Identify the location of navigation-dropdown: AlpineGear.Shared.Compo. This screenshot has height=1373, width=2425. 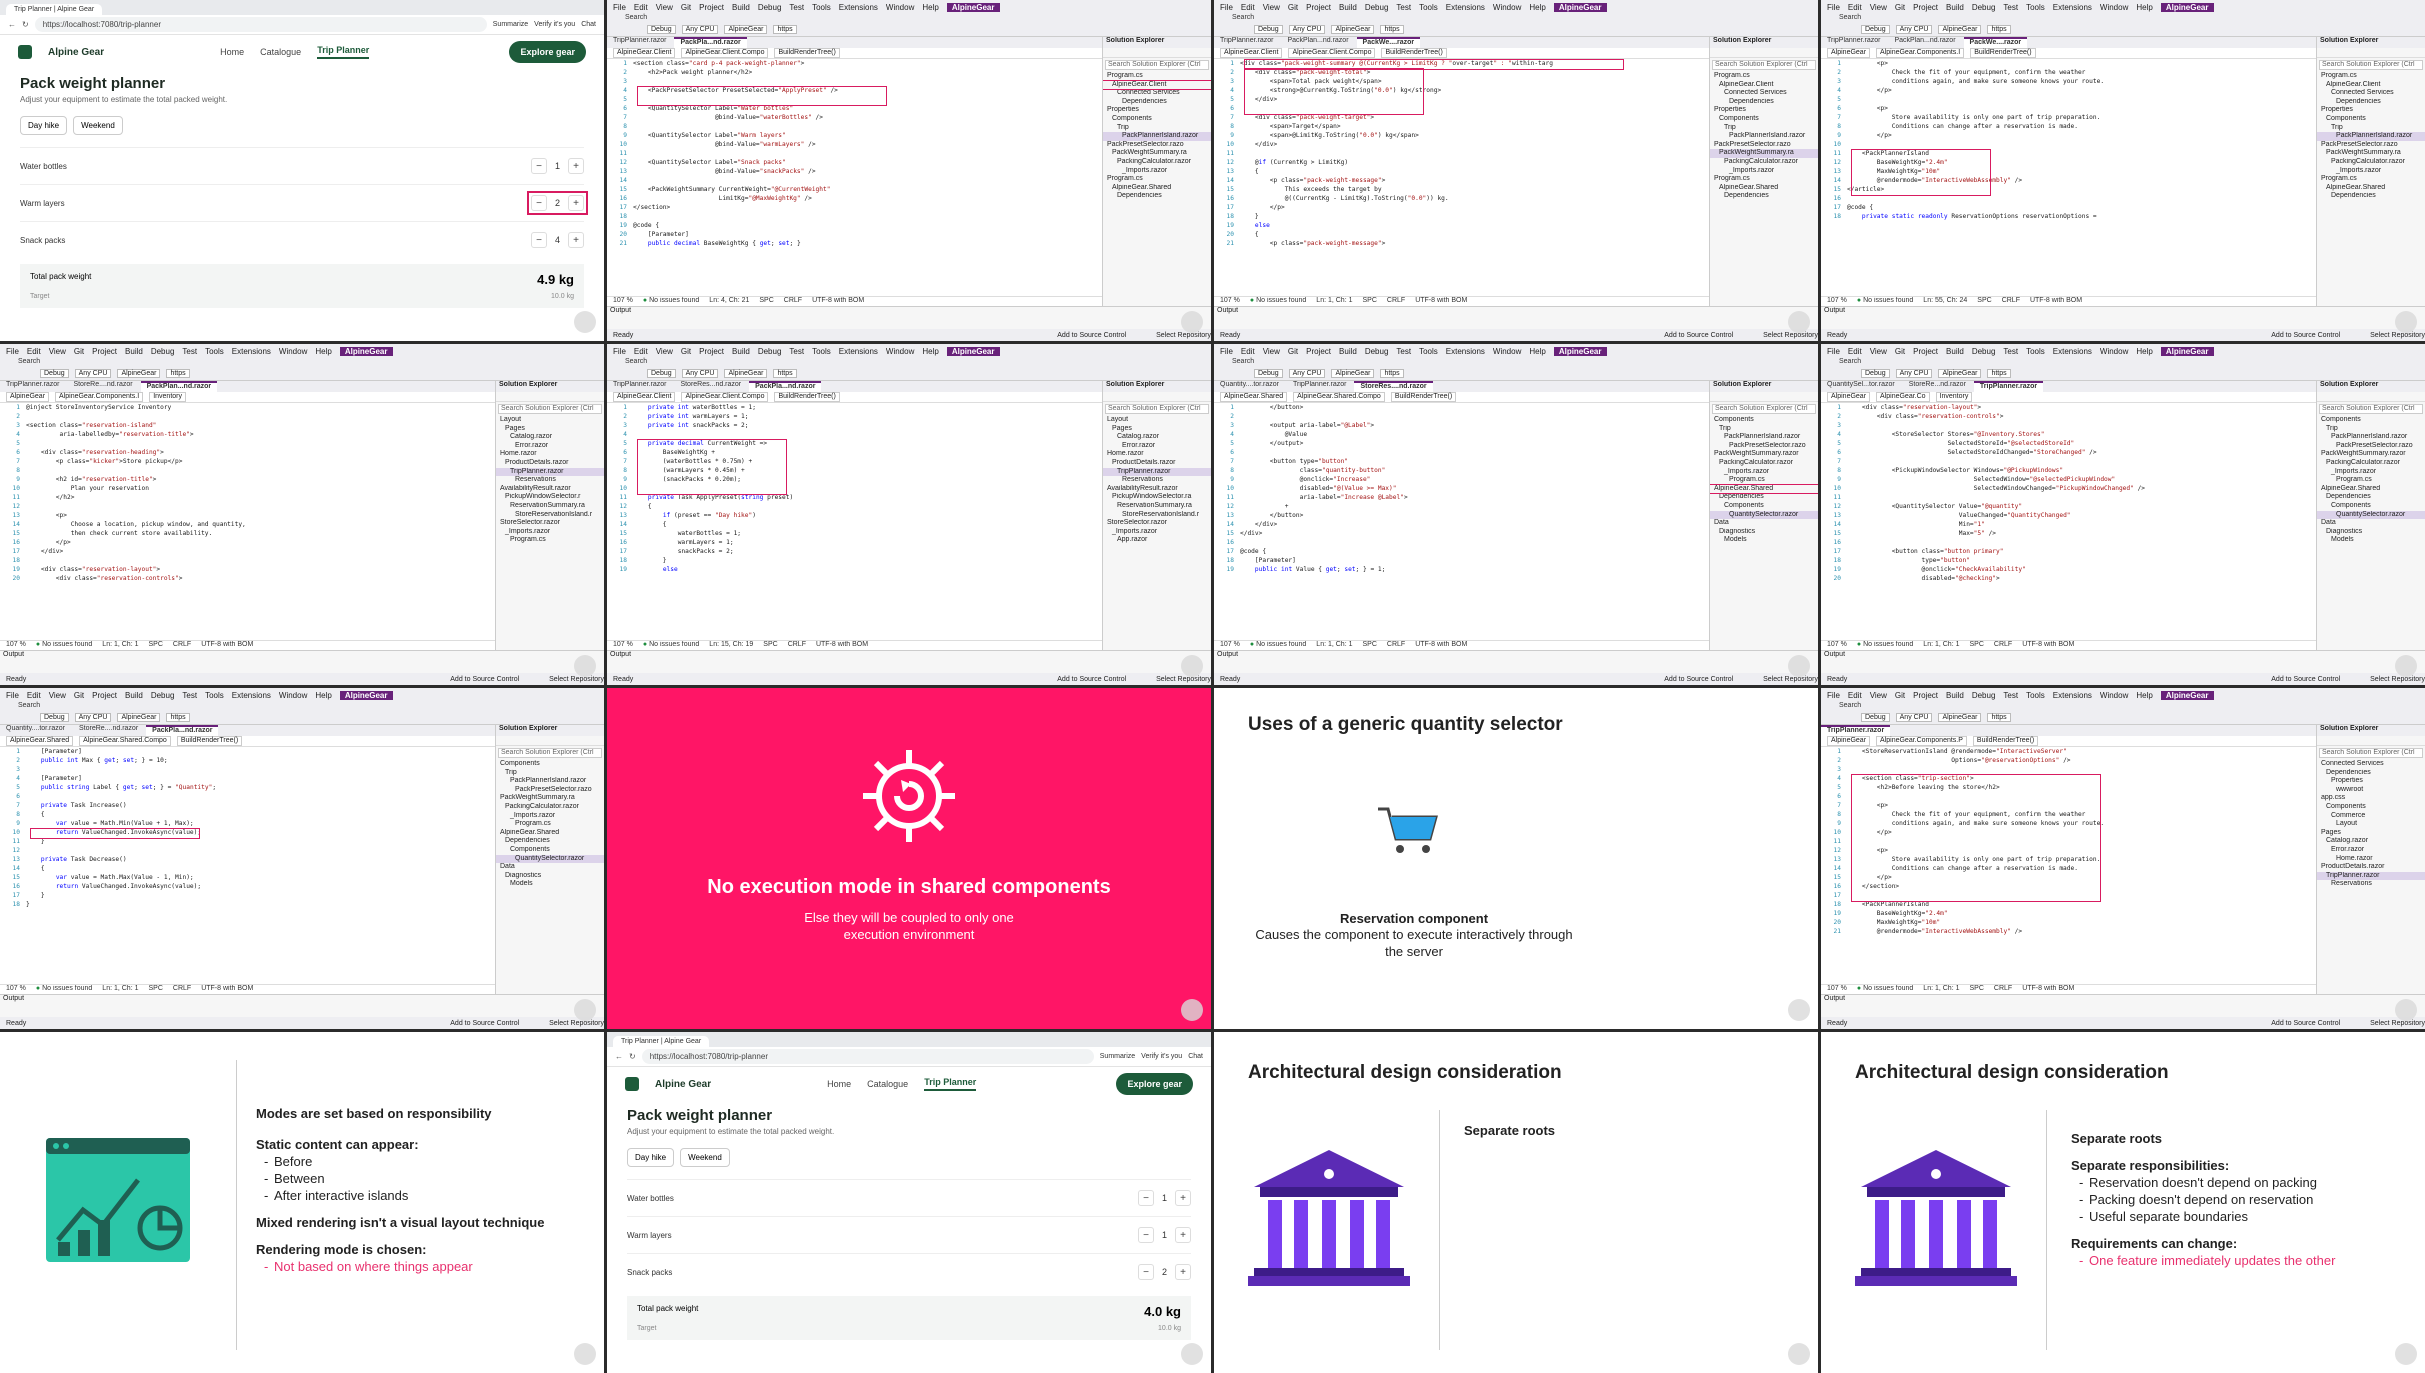
(1339, 397).